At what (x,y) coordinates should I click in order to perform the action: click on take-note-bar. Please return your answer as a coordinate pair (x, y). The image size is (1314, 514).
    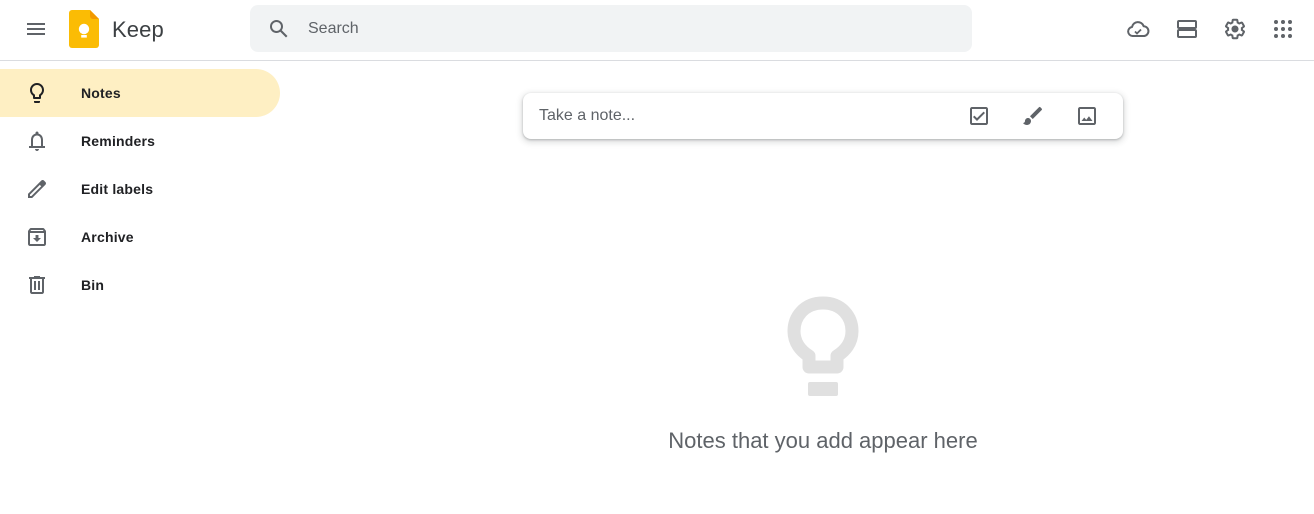
    Looking at the image, I should click on (823, 116).